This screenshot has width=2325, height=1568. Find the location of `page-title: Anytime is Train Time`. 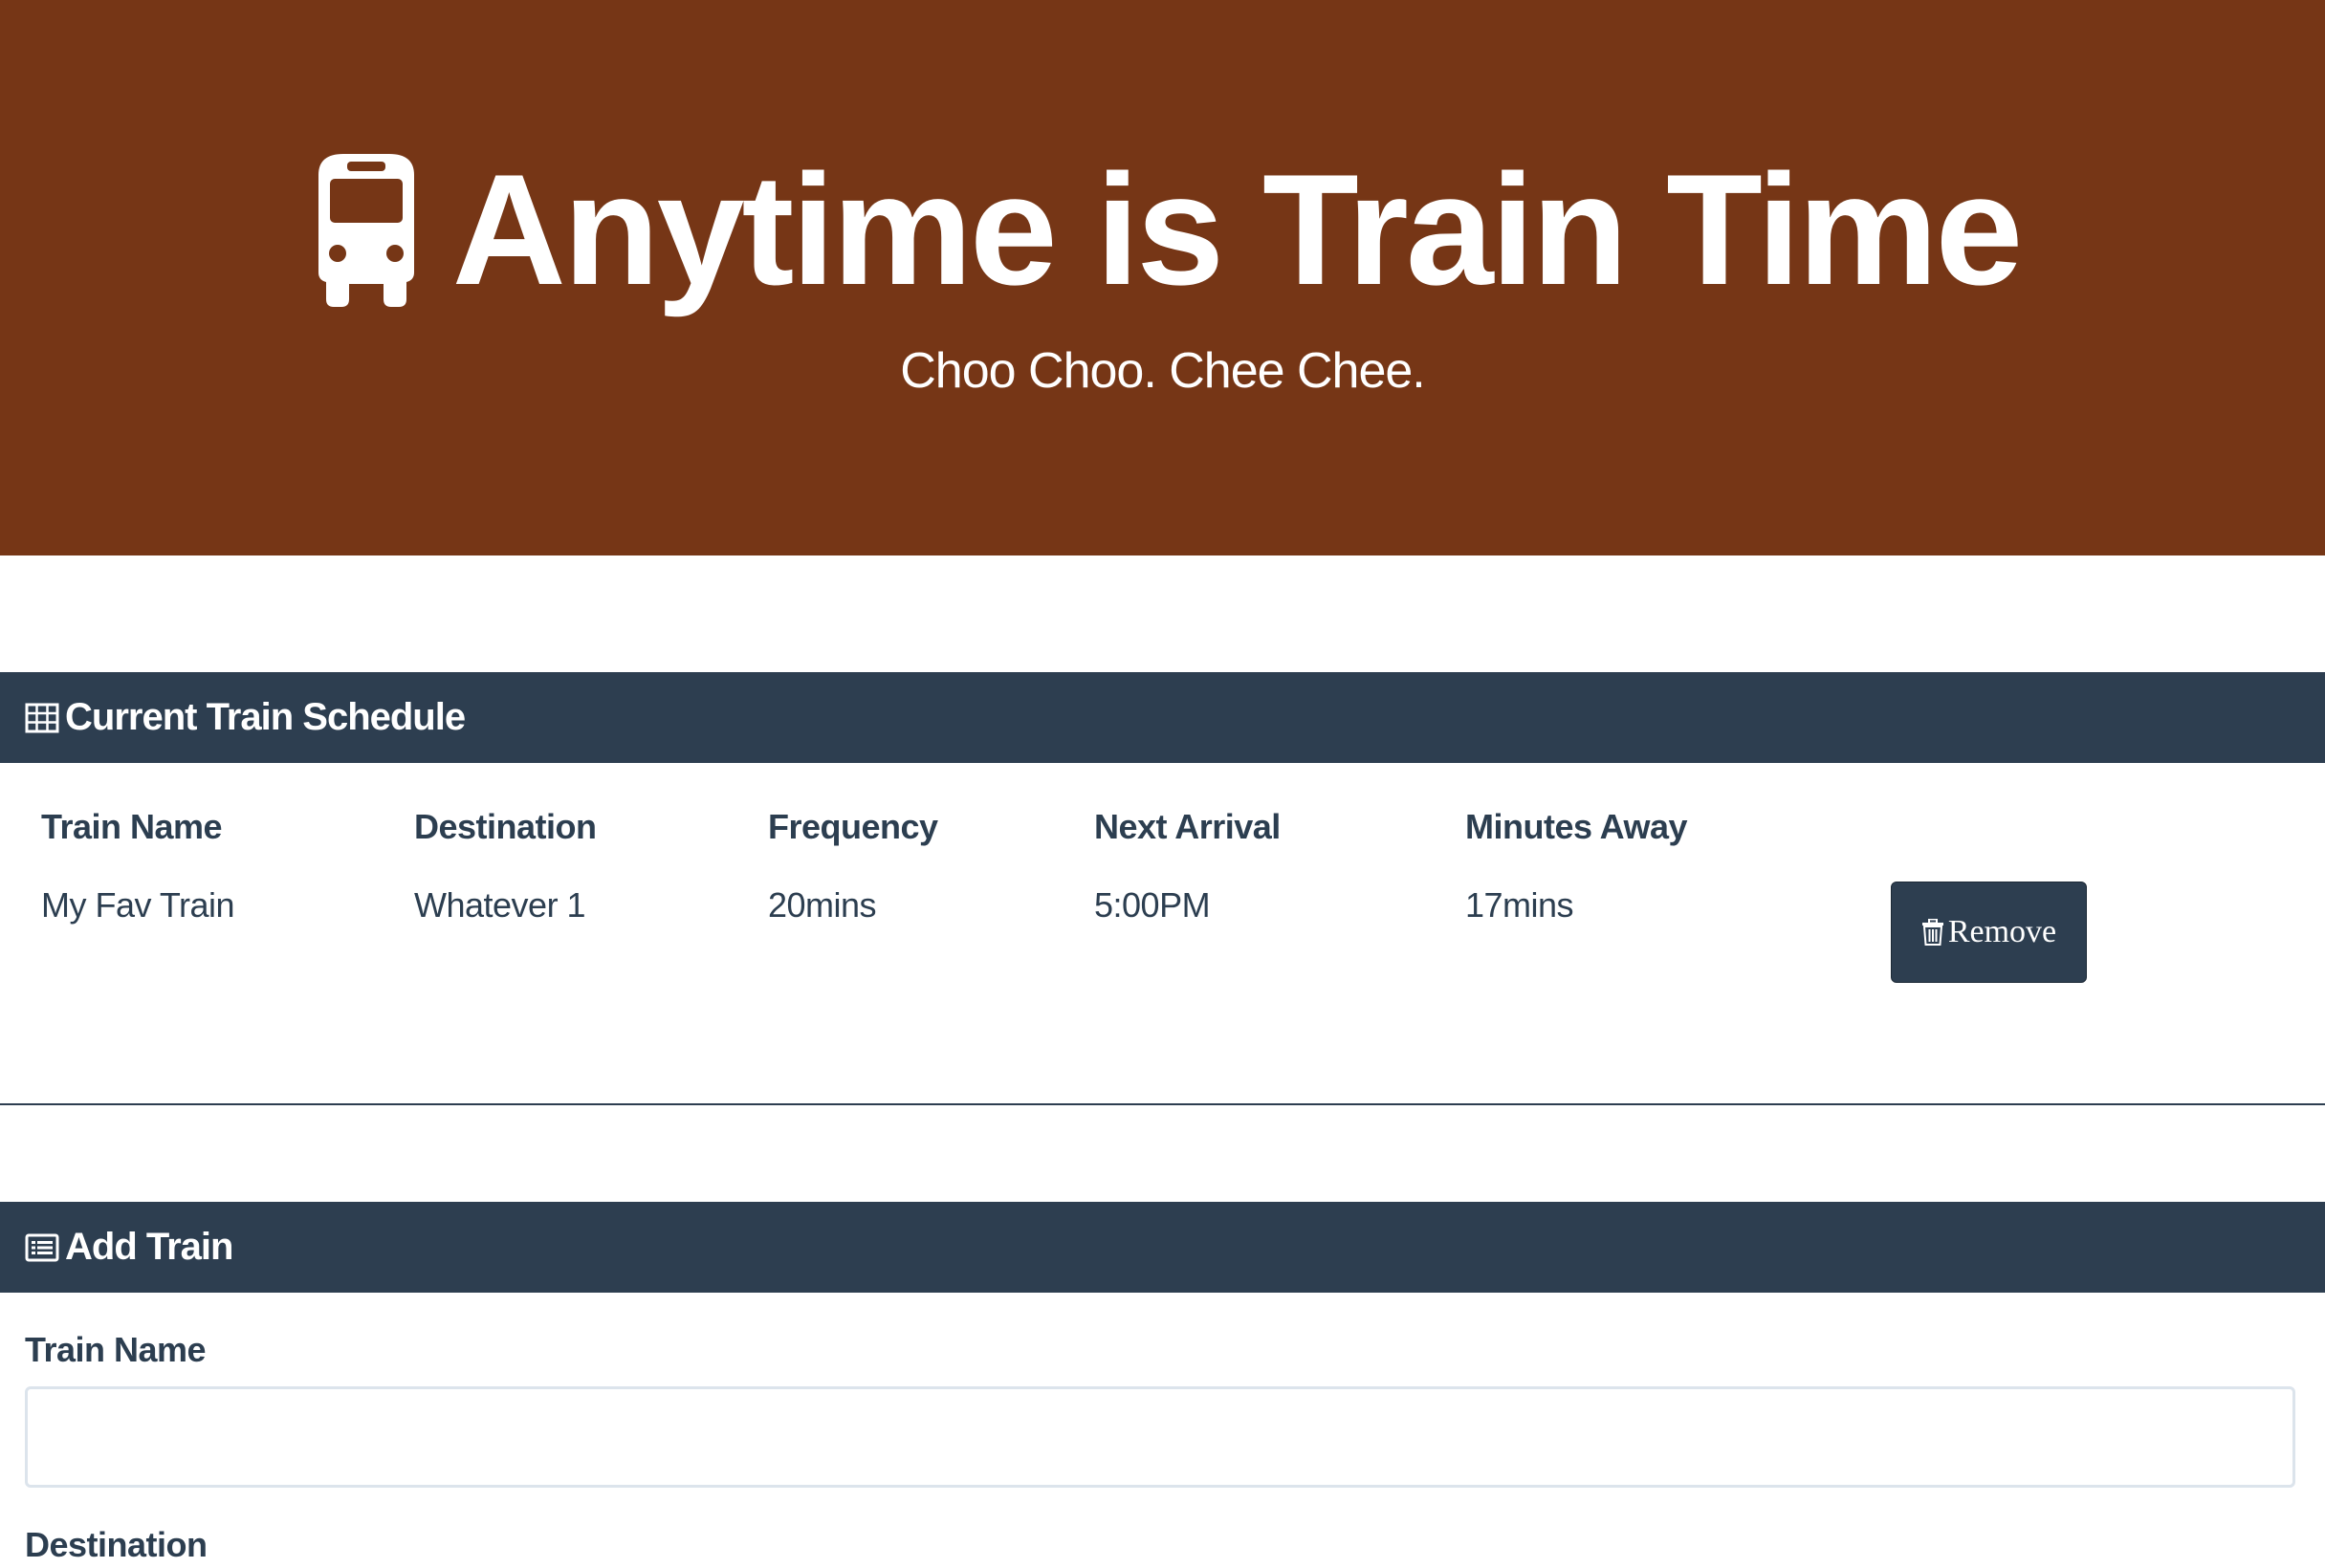

page-title: Anytime is Train Time is located at coordinates (1237, 229).